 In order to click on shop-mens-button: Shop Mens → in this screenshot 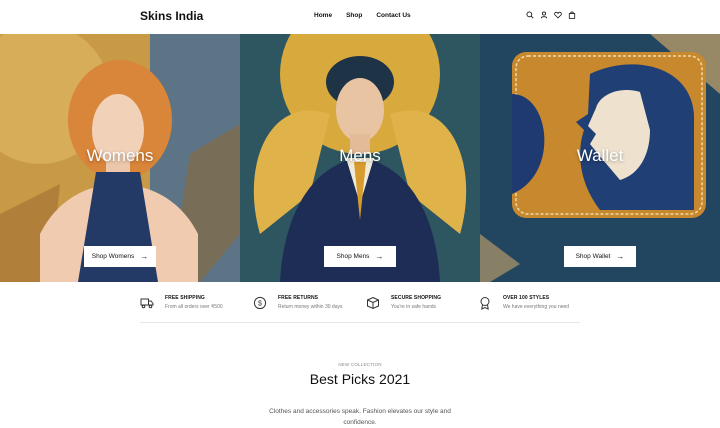, I will do `click(360, 256)`.